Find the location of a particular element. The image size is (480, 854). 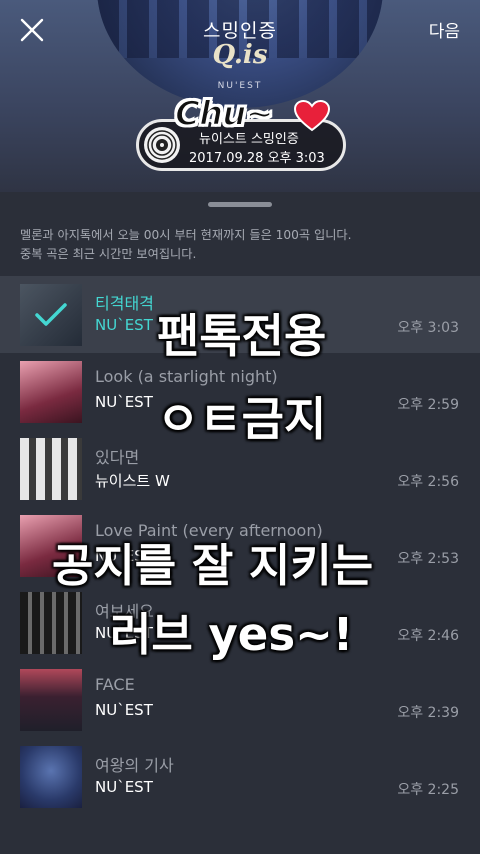

notice-line-2: 중복 곡은 최근 시간만 보여집니다. is located at coordinates (108, 254).